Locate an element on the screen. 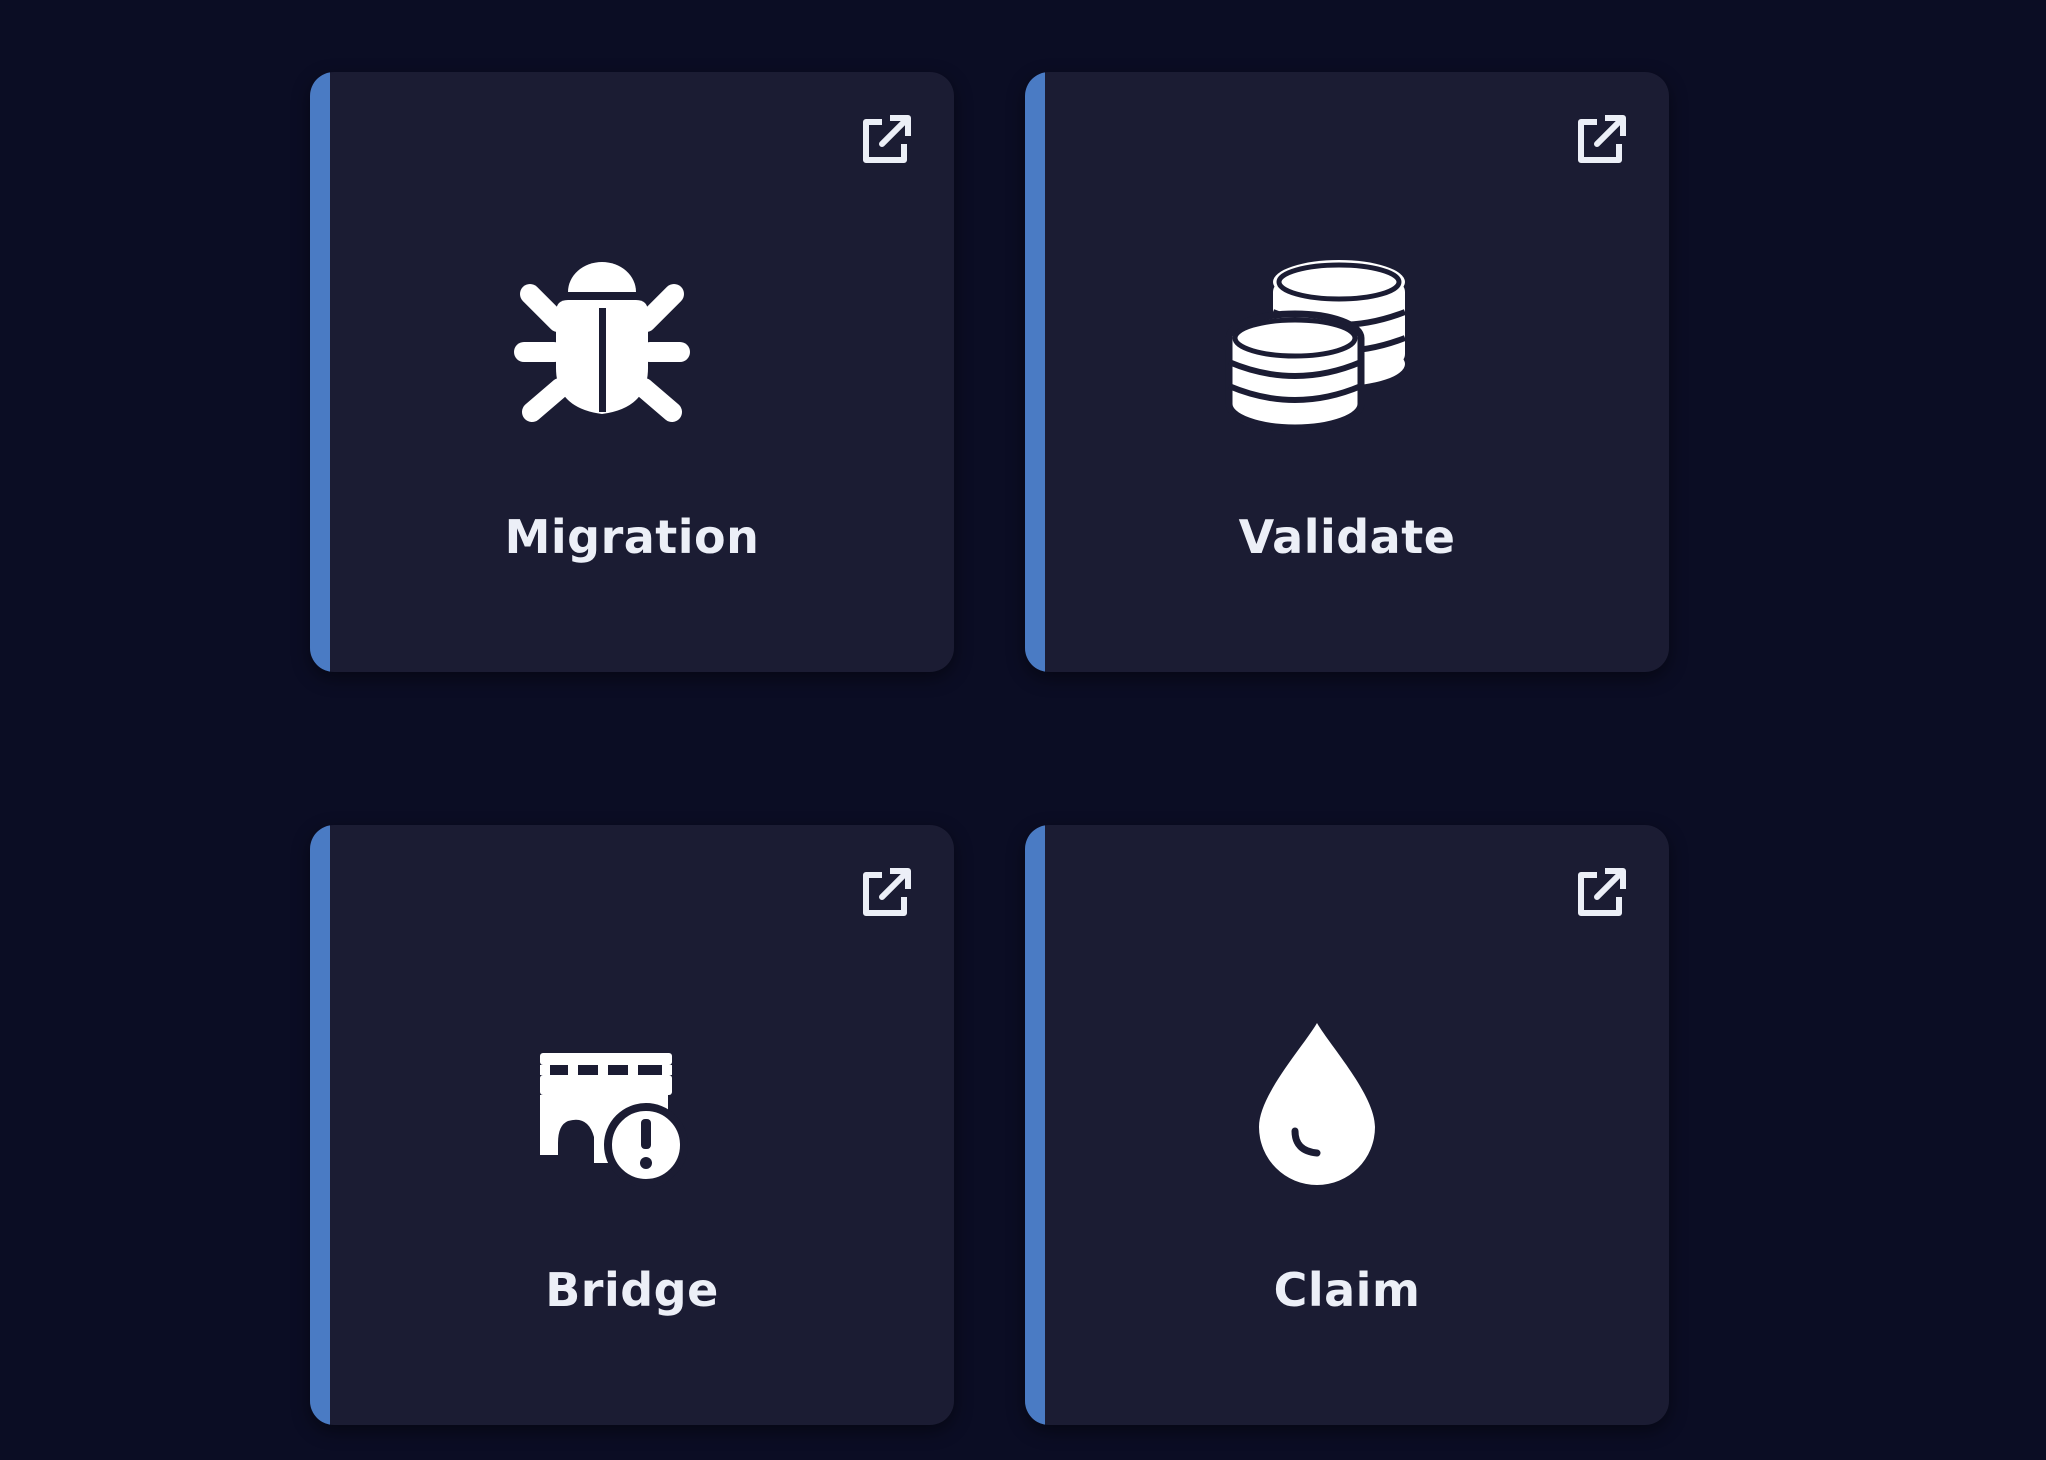 This screenshot has width=2046, height=1460. bridge-warning-icon is located at coordinates (602, 1097).